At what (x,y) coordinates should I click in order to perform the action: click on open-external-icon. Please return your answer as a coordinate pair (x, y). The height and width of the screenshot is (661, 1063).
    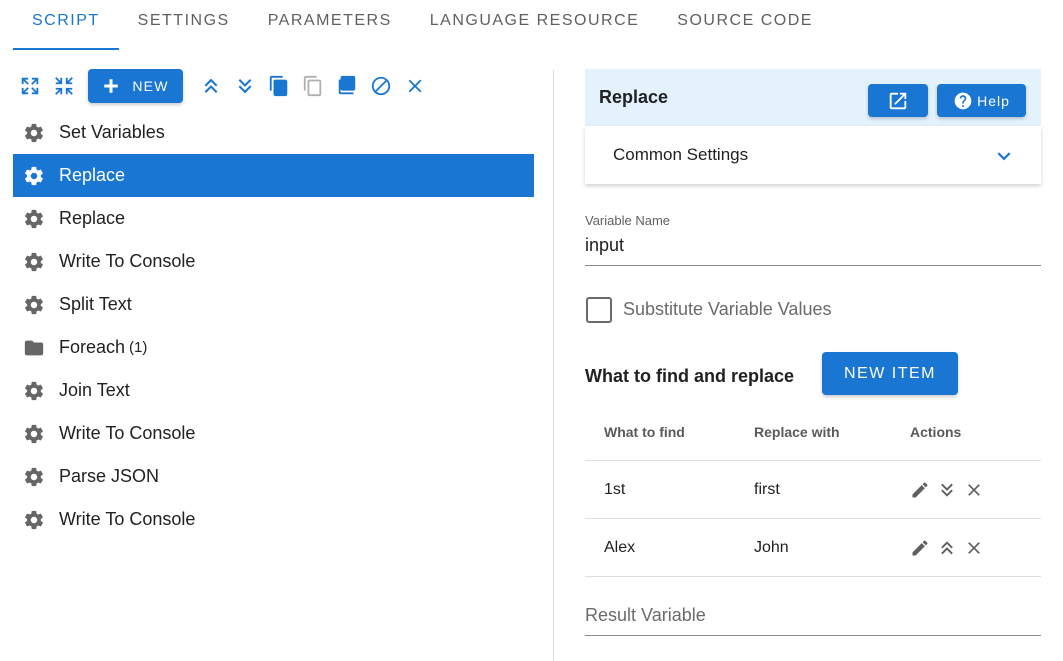
    Looking at the image, I should click on (898, 100).